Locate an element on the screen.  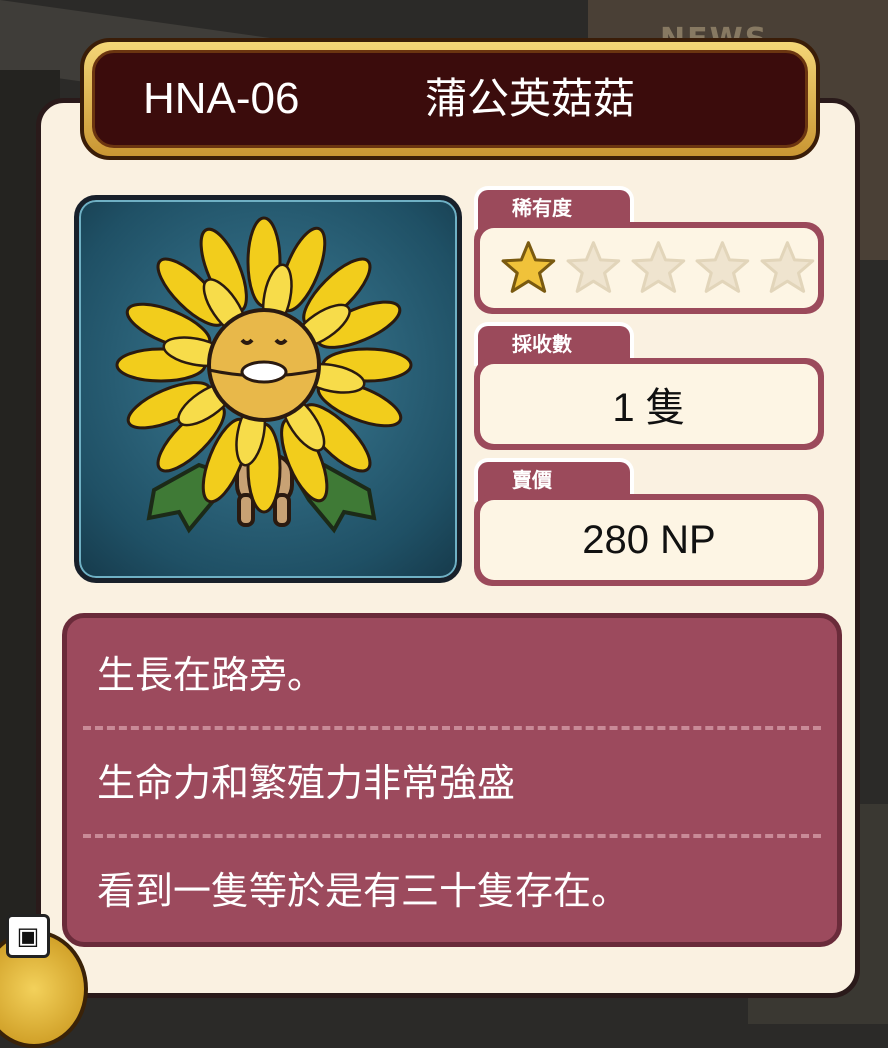
qr-code-icon: ▣ is located at coordinates (28, 936).